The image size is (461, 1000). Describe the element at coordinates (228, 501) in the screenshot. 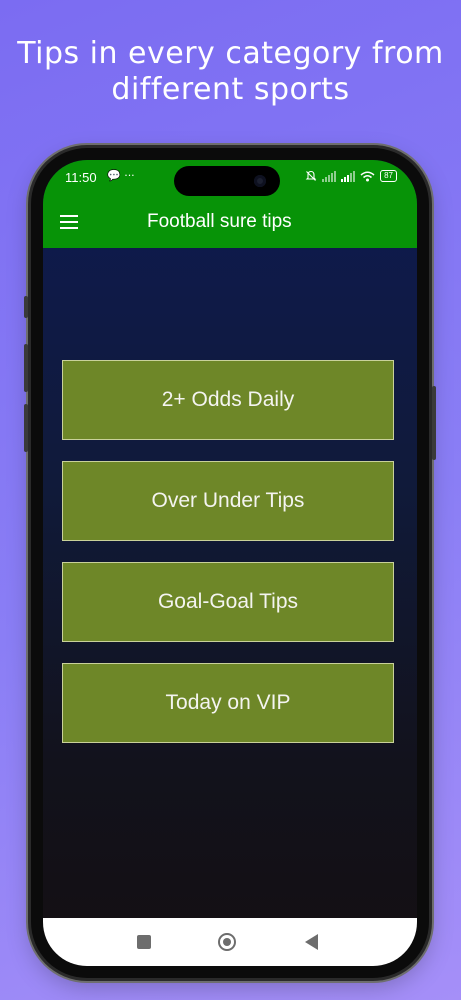

I see `over-under-tips-button: Over Under Tips` at that location.